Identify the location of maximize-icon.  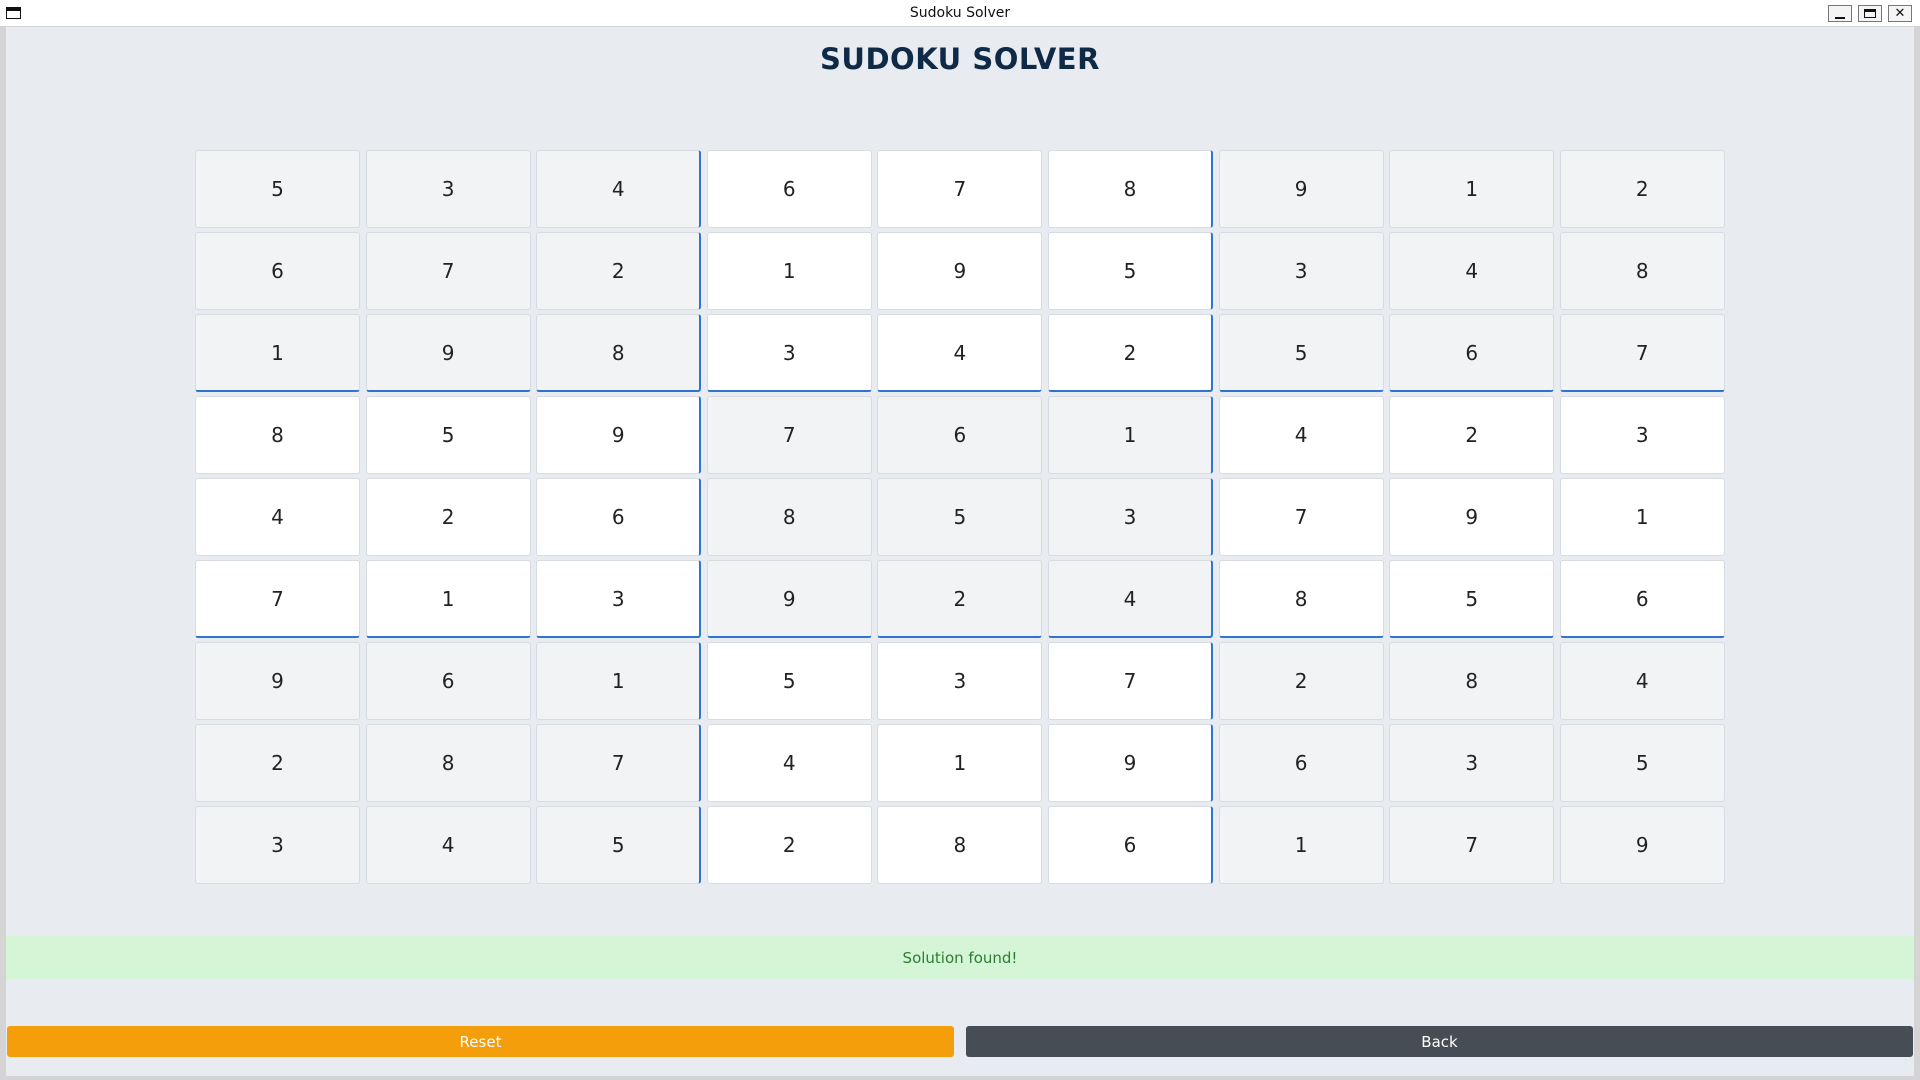
(1870, 13).